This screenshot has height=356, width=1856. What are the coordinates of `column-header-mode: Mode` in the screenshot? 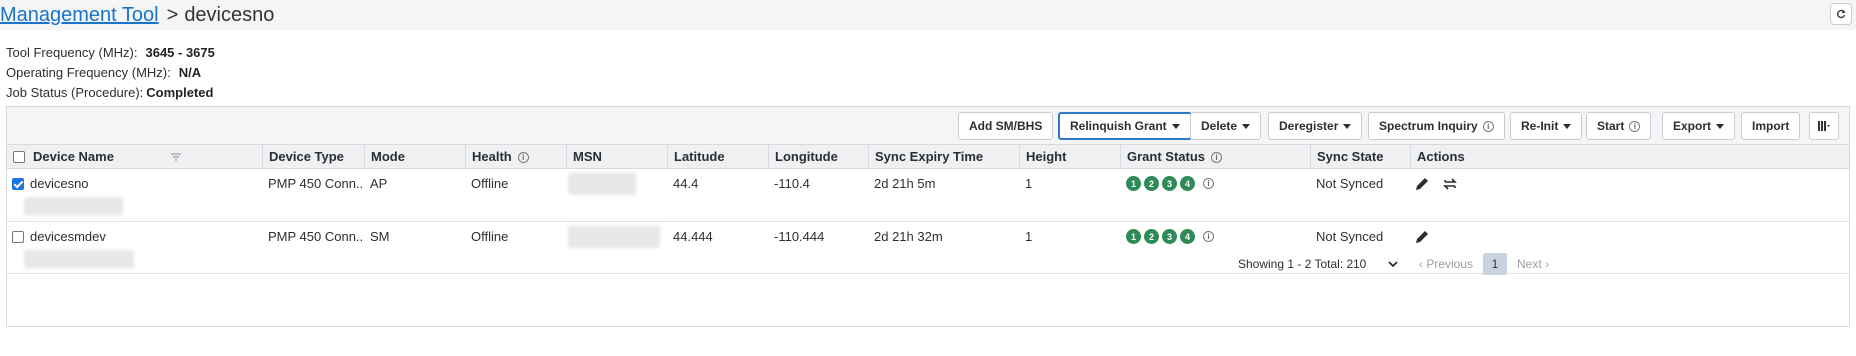 It's located at (414, 157).